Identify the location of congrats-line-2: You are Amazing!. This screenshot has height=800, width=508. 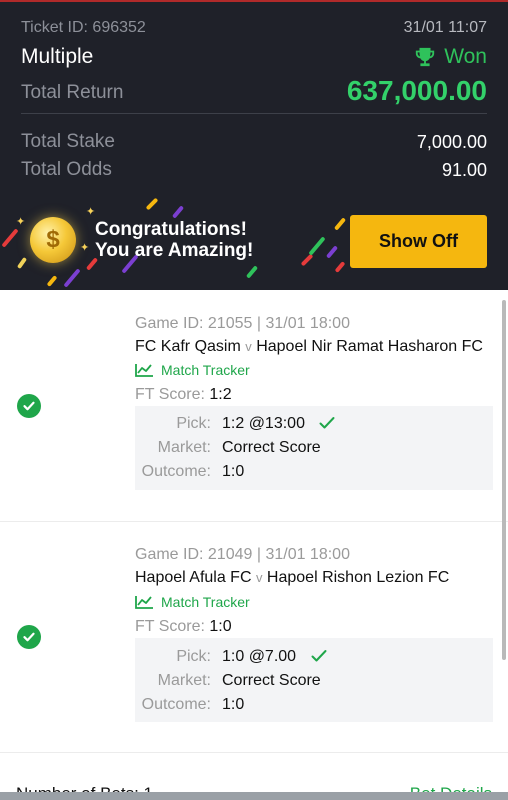
(174, 250).